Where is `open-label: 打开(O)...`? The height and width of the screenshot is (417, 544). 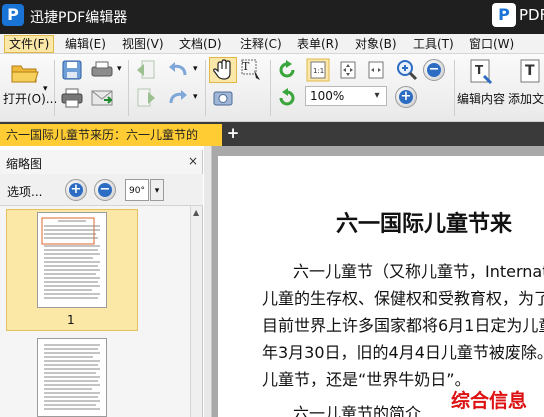 open-label: 打开(O)... is located at coordinates (30, 98).